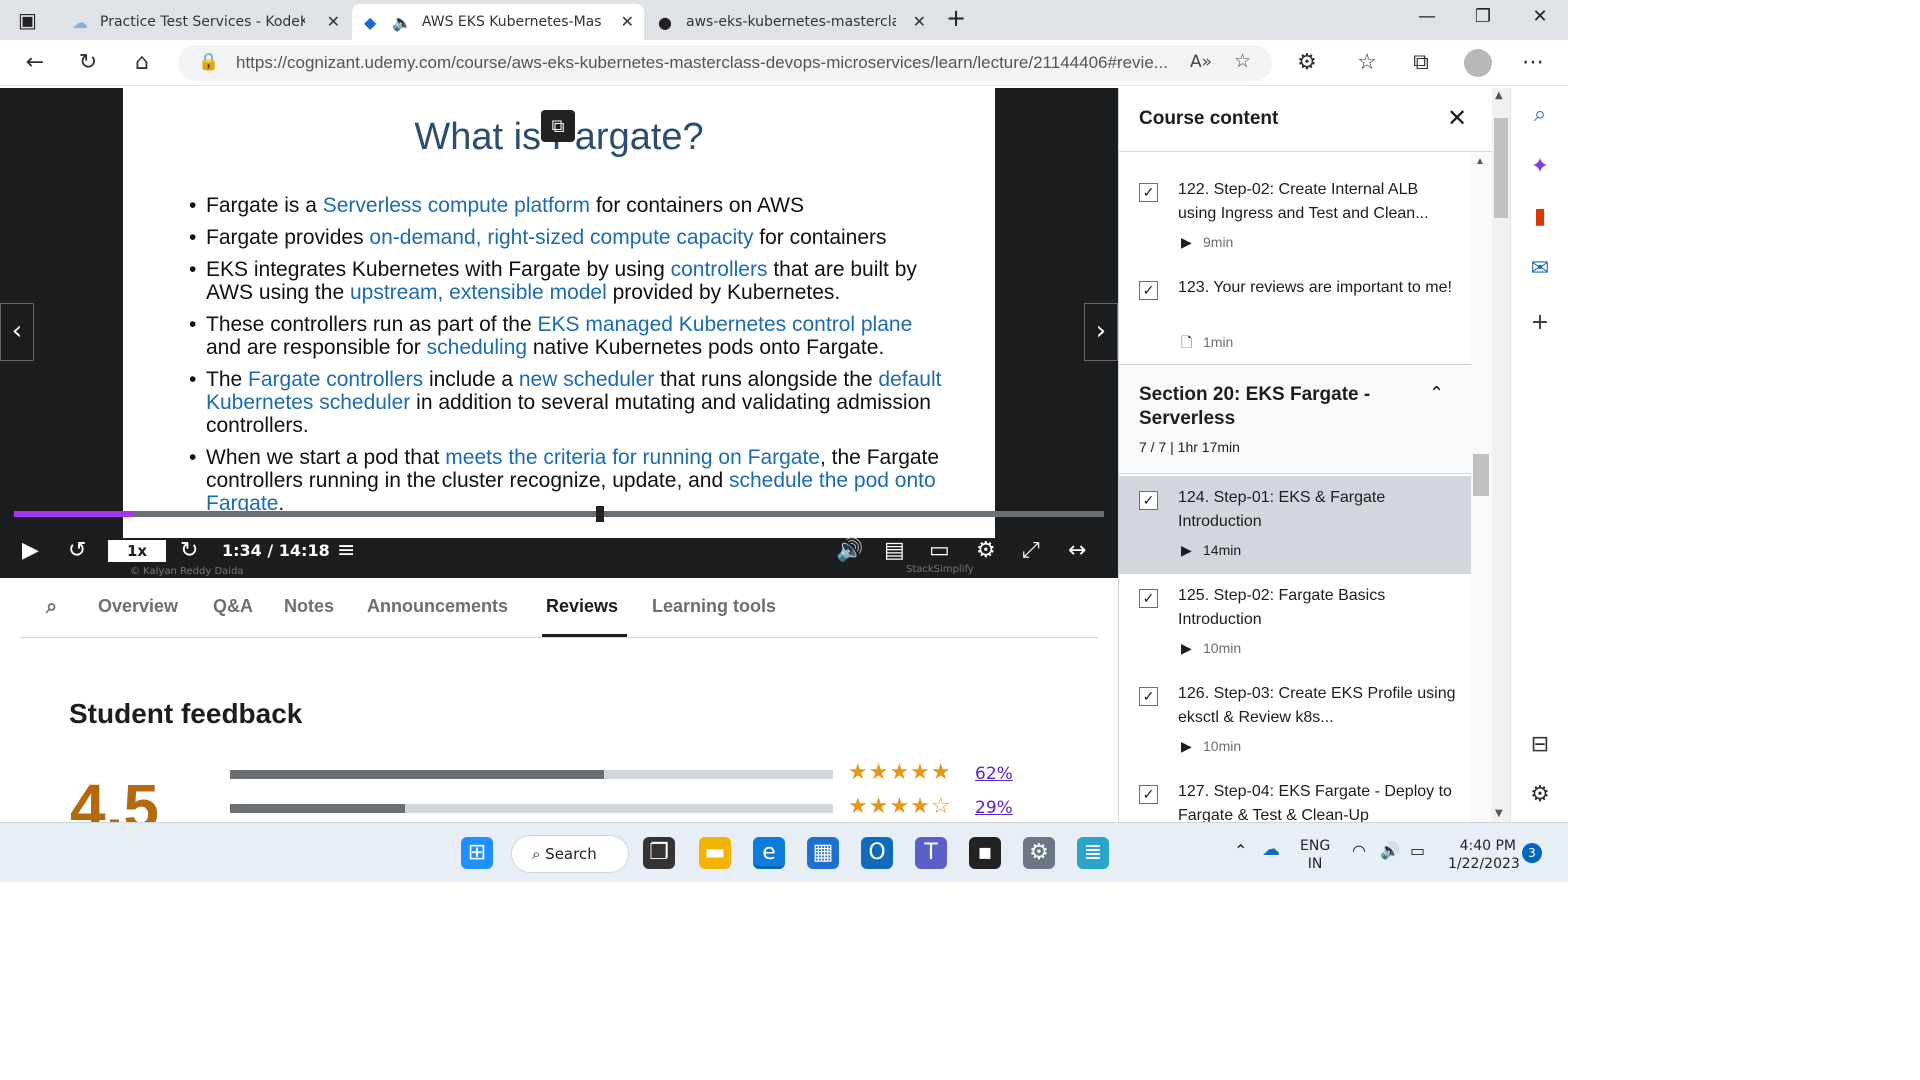  I want to click on previous-lecture-button: ‹, so click(17, 332).